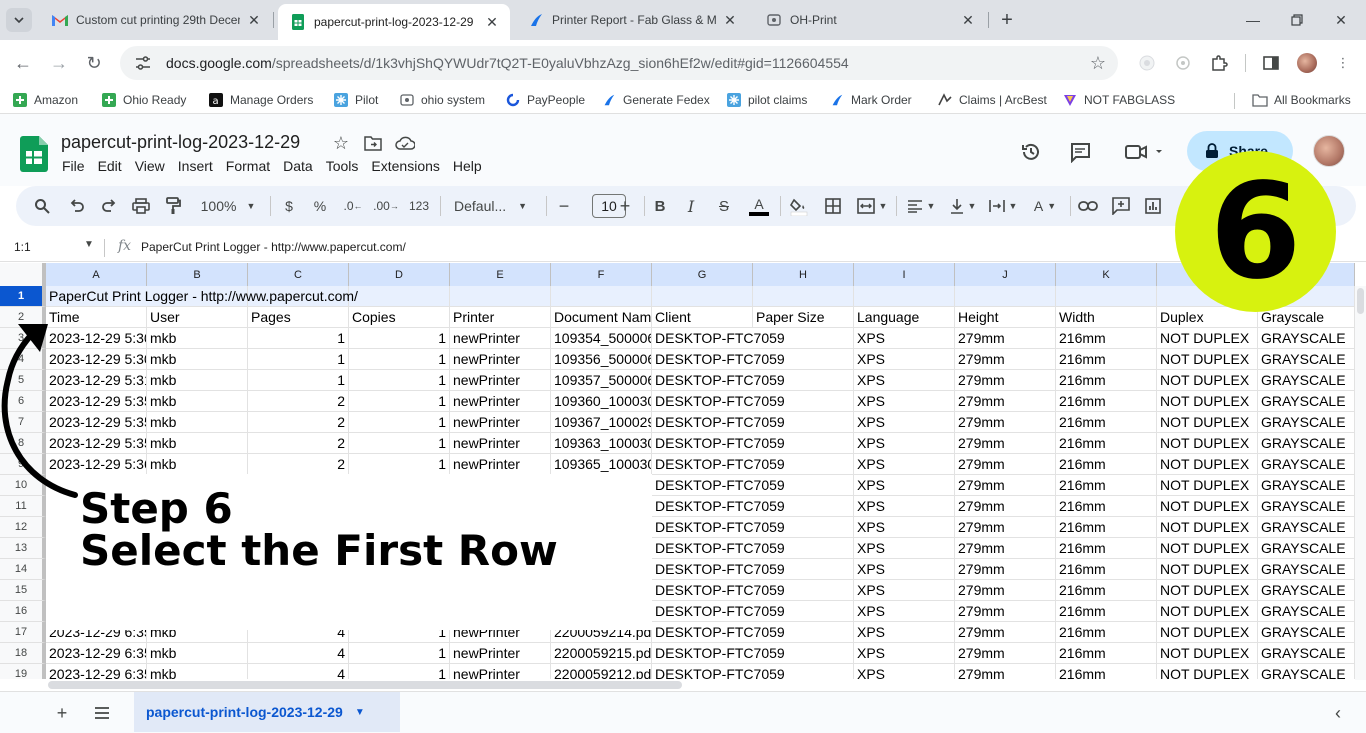 The width and height of the screenshot is (1366, 733). Describe the element at coordinates (23, 611) in the screenshot. I see `row-header: 16` at that location.